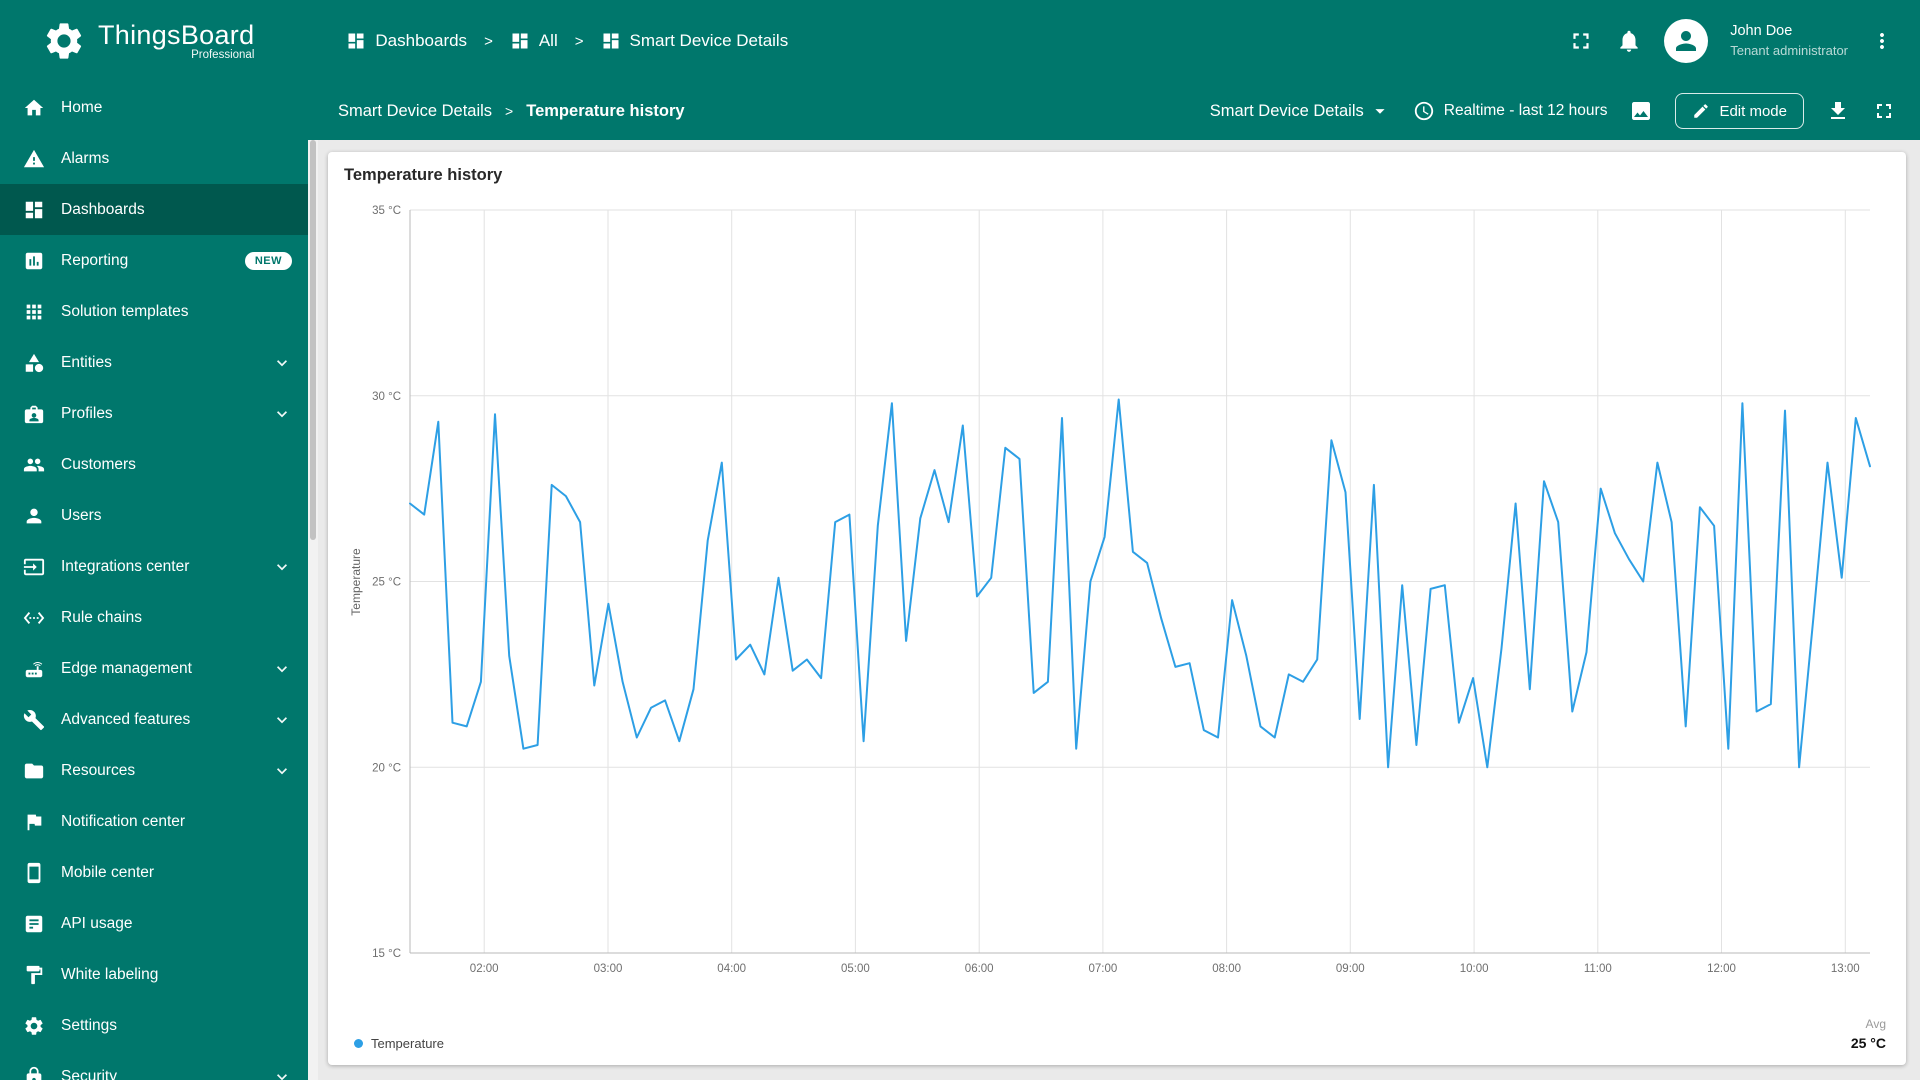 This screenshot has height=1080, width=1920. I want to click on sidebar-item-reporting: Reporting NEW, so click(154, 260).